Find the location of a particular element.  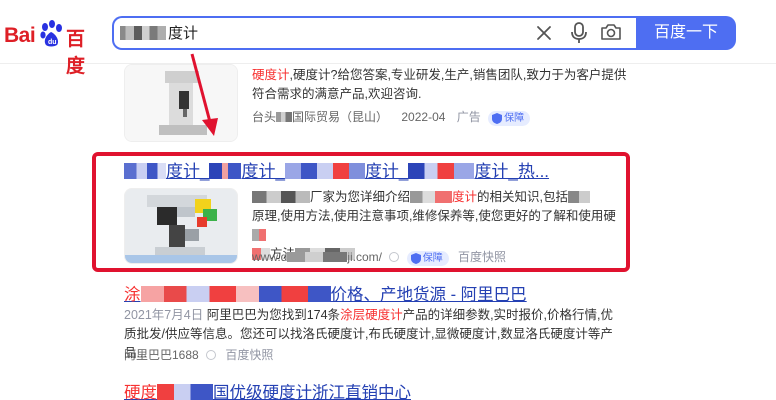

url-prefix: www.d is located at coordinates (269, 257).